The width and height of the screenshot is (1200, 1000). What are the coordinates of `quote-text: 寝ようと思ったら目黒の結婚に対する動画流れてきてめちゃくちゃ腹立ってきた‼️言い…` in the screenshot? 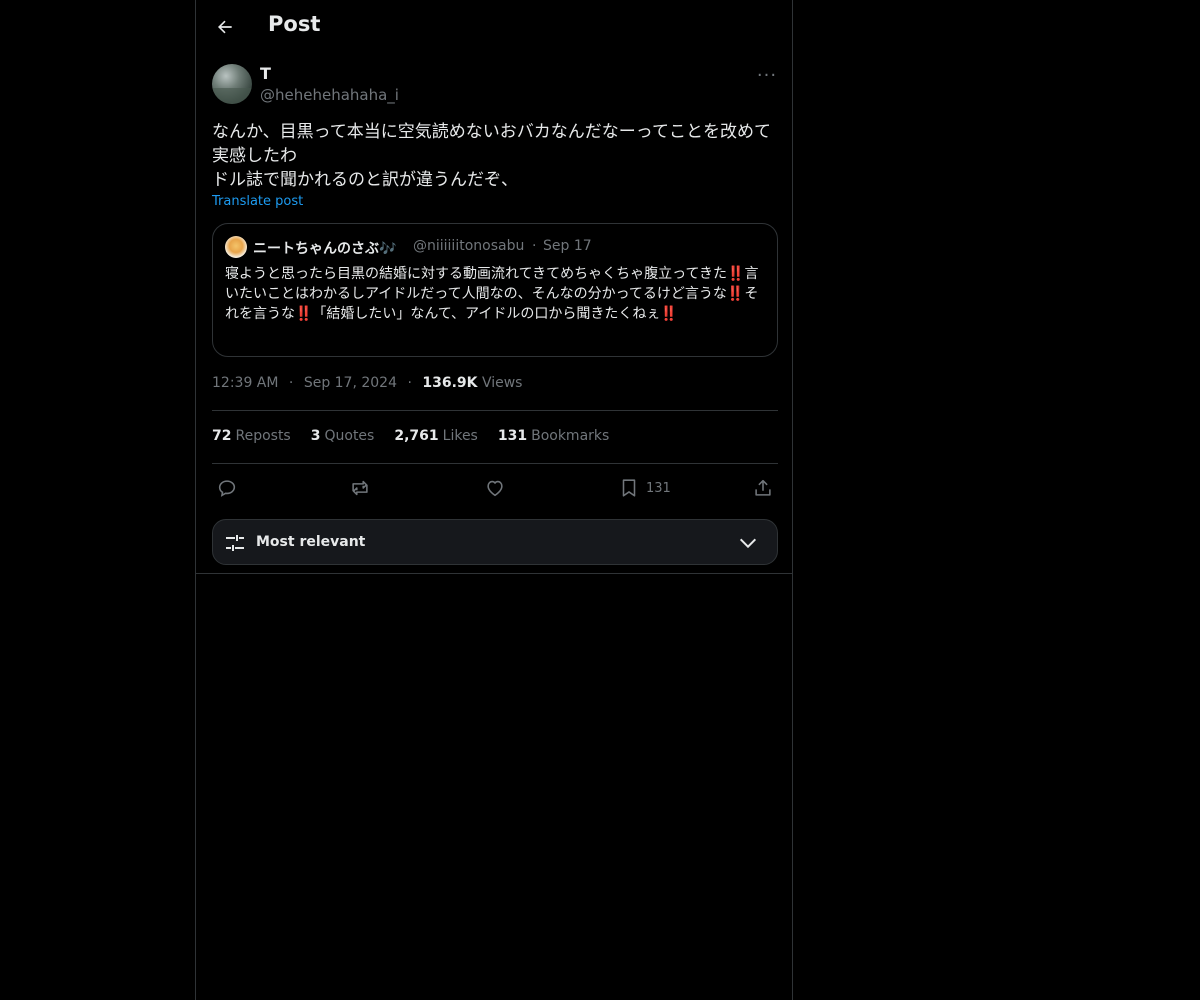 It's located at (492, 294).